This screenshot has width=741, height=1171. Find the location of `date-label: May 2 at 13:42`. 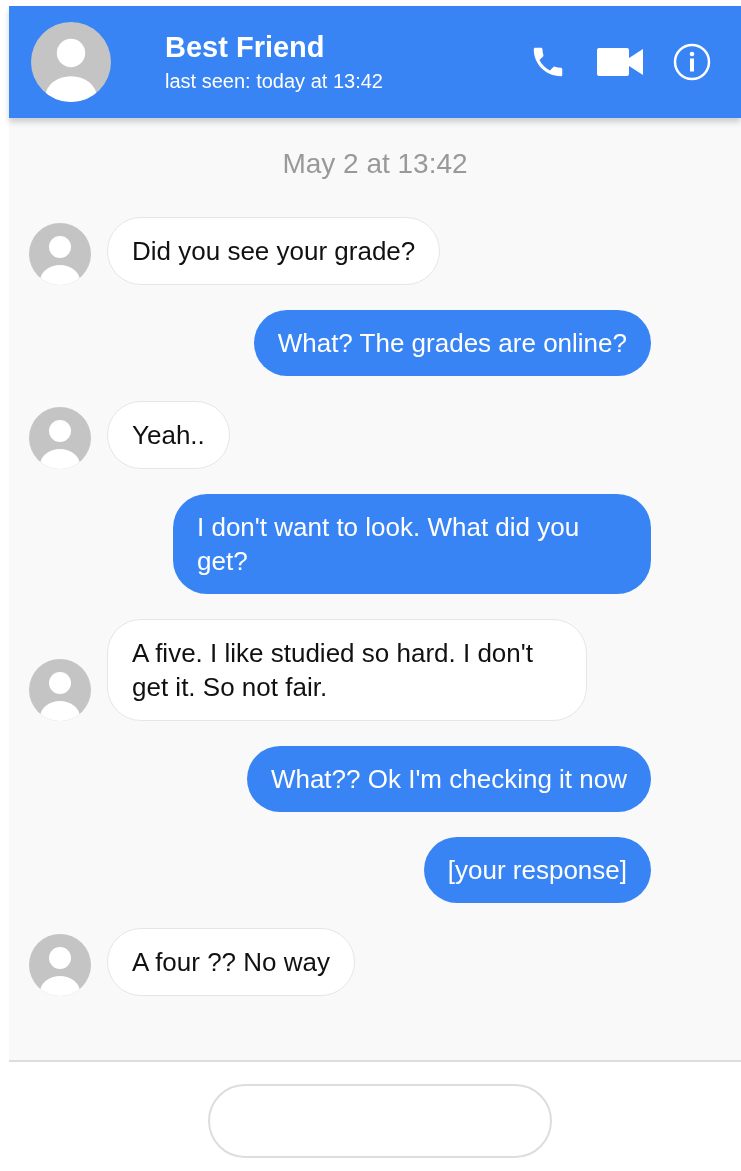

date-label: May 2 at 13:42 is located at coordinates (375, 164).